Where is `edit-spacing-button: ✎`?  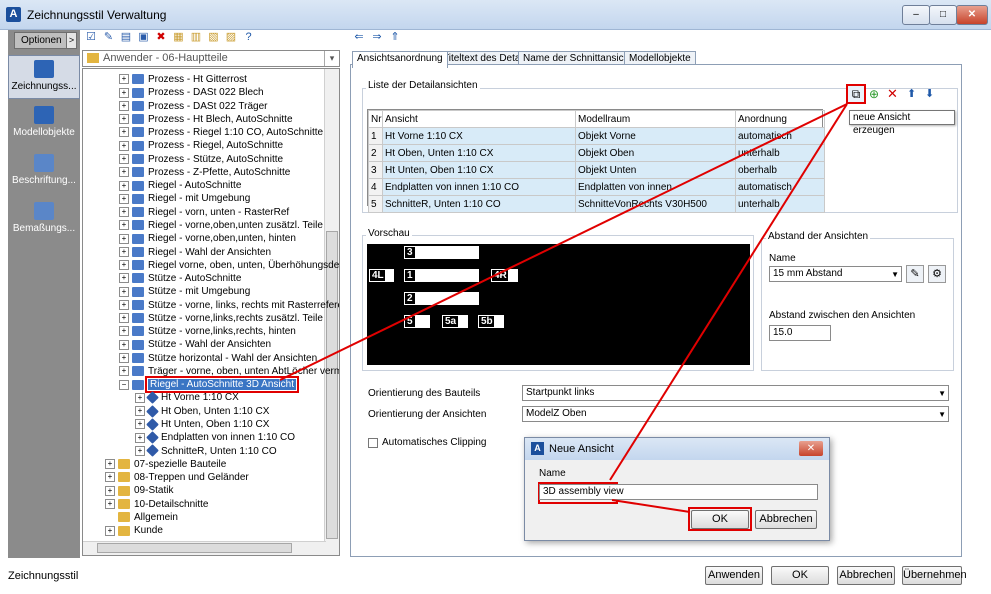
edit-spacing-button: ✎ is located at coordinates (915, 274).